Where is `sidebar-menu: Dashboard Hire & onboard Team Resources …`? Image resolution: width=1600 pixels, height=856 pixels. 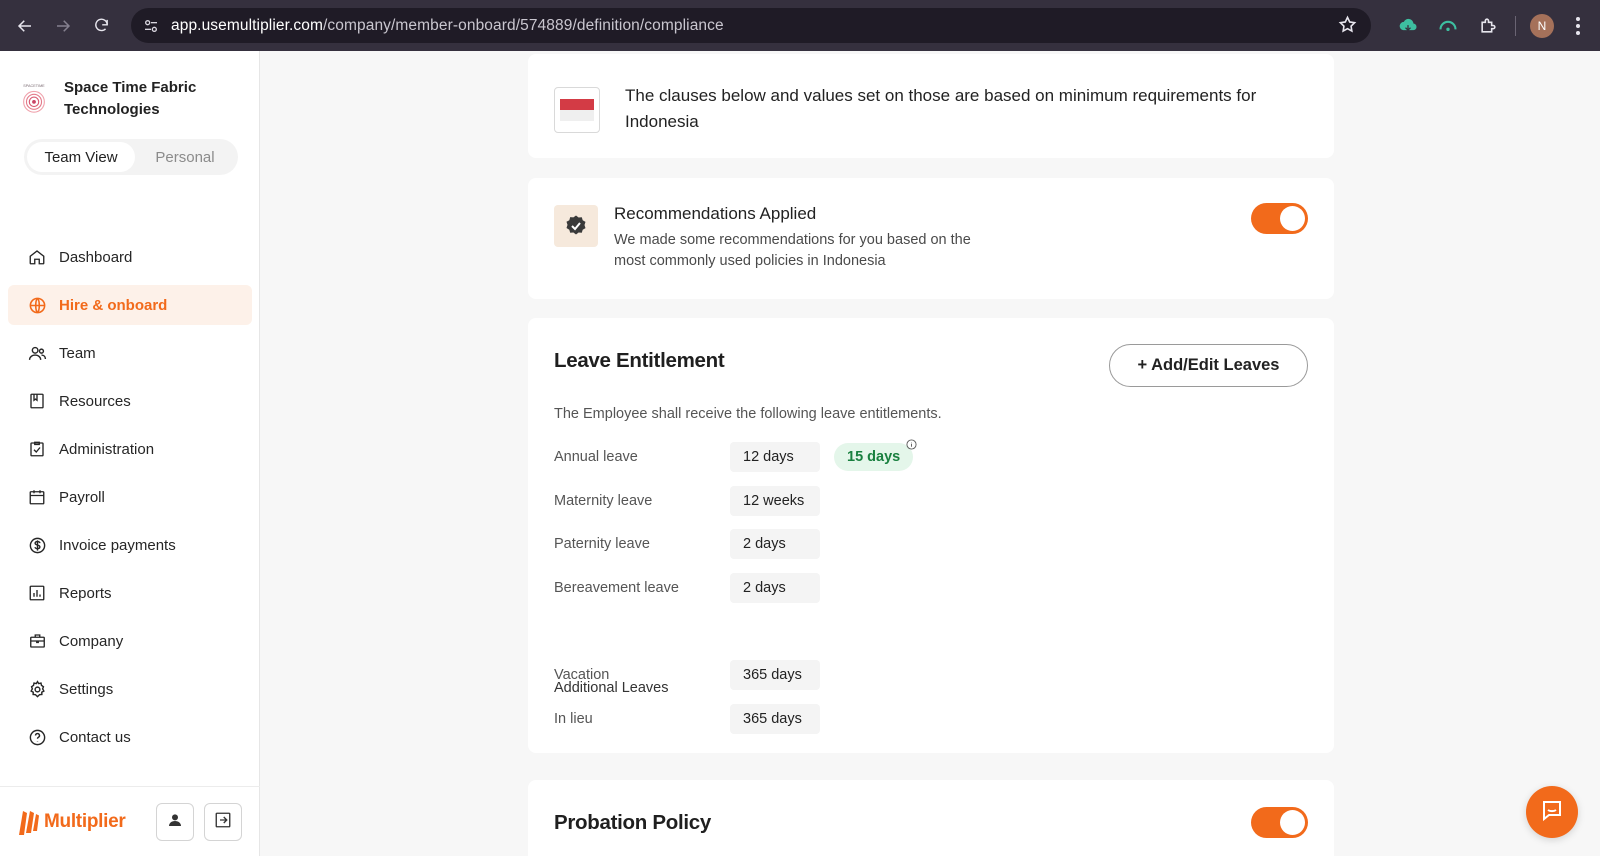 sidebar-menu: Dashboard Hire & onboard Team Resources … is located at coordinates (130, 501).